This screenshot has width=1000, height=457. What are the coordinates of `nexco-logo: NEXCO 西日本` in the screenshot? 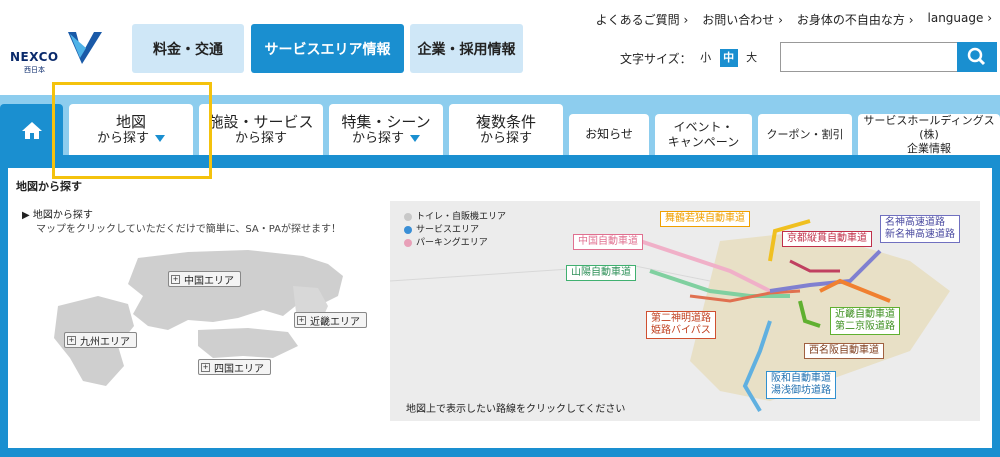 It's located at (56, 52).